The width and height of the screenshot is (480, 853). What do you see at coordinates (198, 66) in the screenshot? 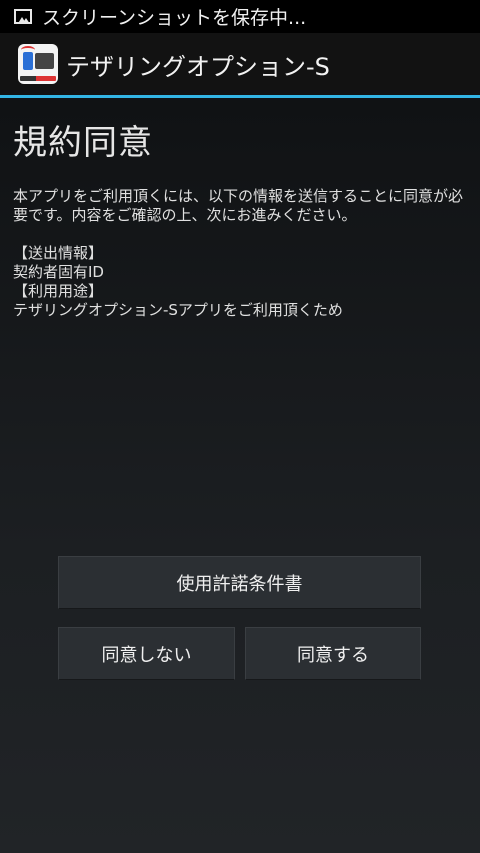
I see `app-title: テザリングオプション-S` at bounding box center [198, 66].